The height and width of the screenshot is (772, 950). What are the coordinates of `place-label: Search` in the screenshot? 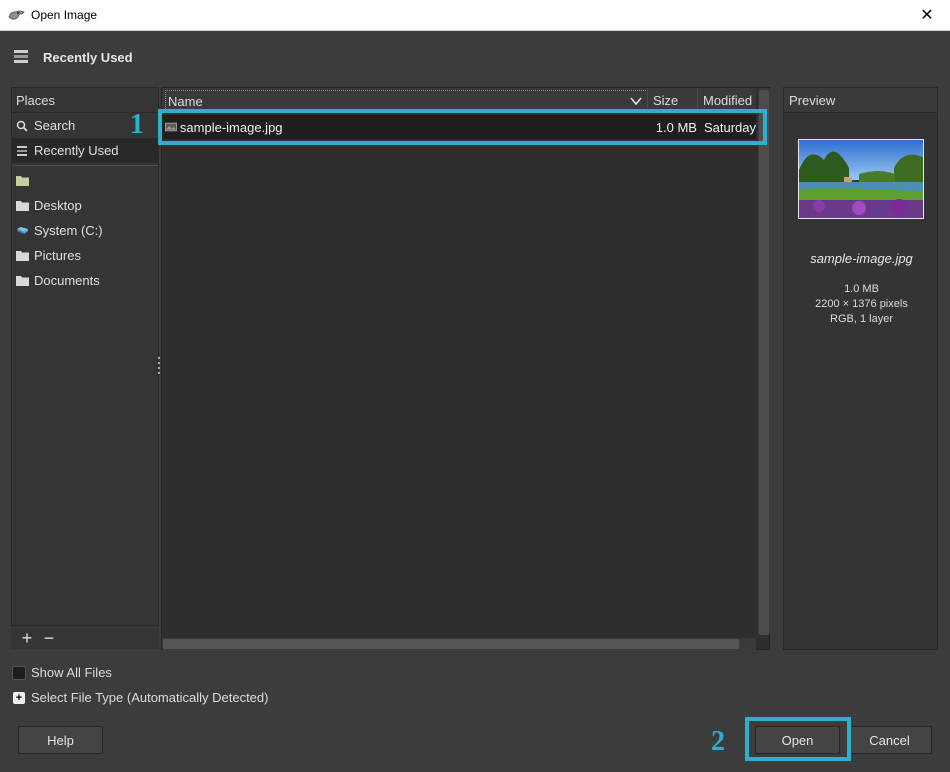 It's located at (55, 125).